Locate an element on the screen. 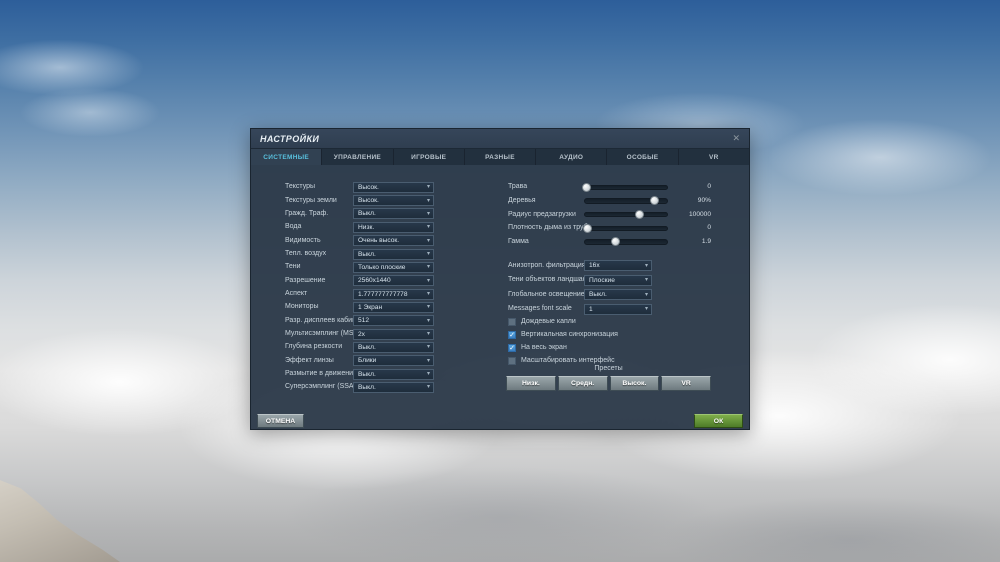  cancel-button: ОТМЕНА is located at coordinates (280, 421).